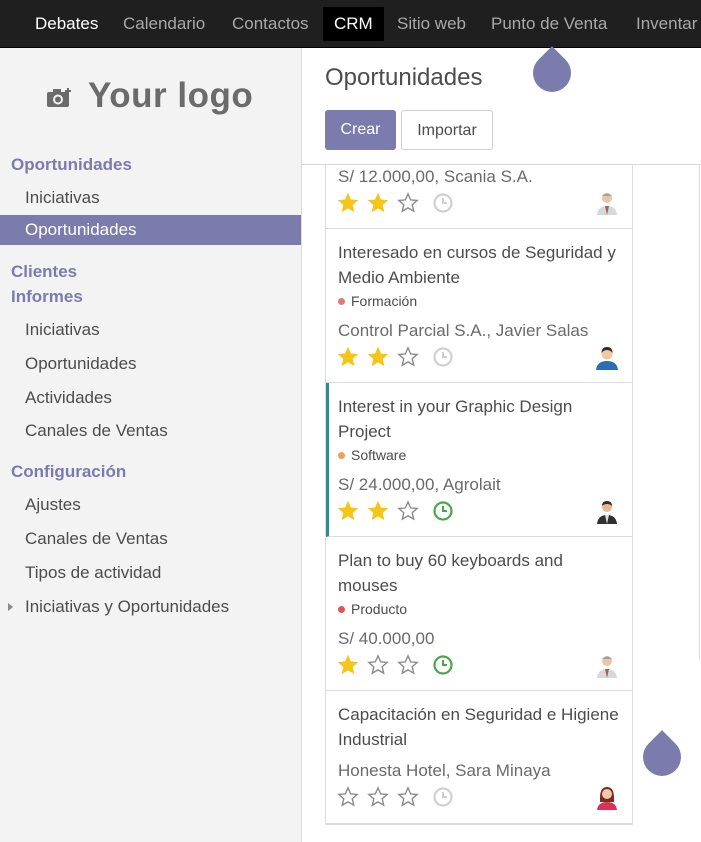  What do you see at coordinates (150, 573) in the screenshot?
I see `sidebar-item-tipos-de-actividad: Tipos de actividad` at bounding box center [150, 573].